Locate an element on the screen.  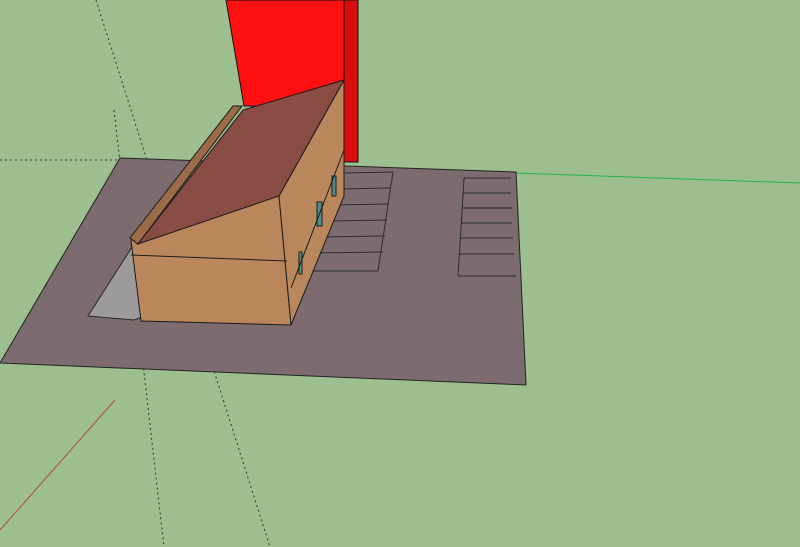
green-axis is located at coordinates (657, 178).